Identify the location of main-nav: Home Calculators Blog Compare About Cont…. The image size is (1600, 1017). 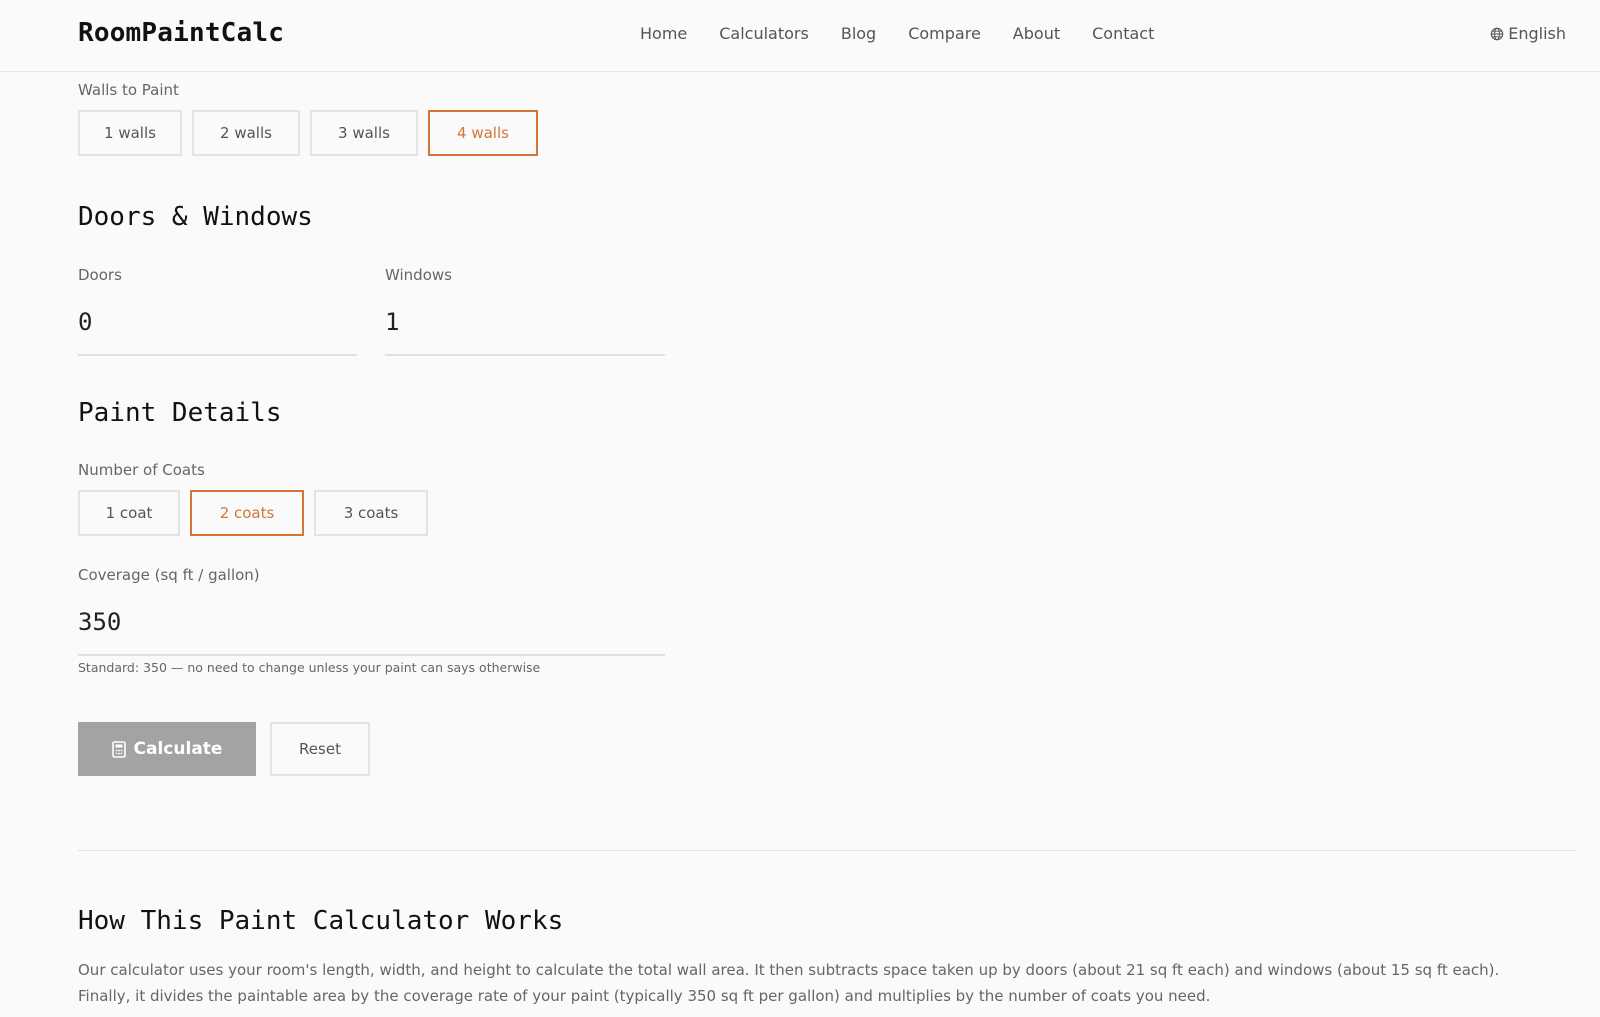
(913, 33).